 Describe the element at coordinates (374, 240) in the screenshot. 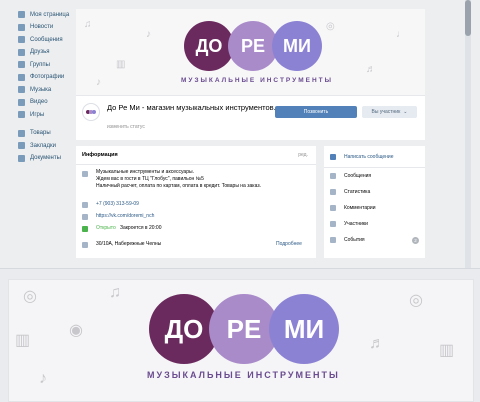

I see `right-item-events: События 2` at that location.